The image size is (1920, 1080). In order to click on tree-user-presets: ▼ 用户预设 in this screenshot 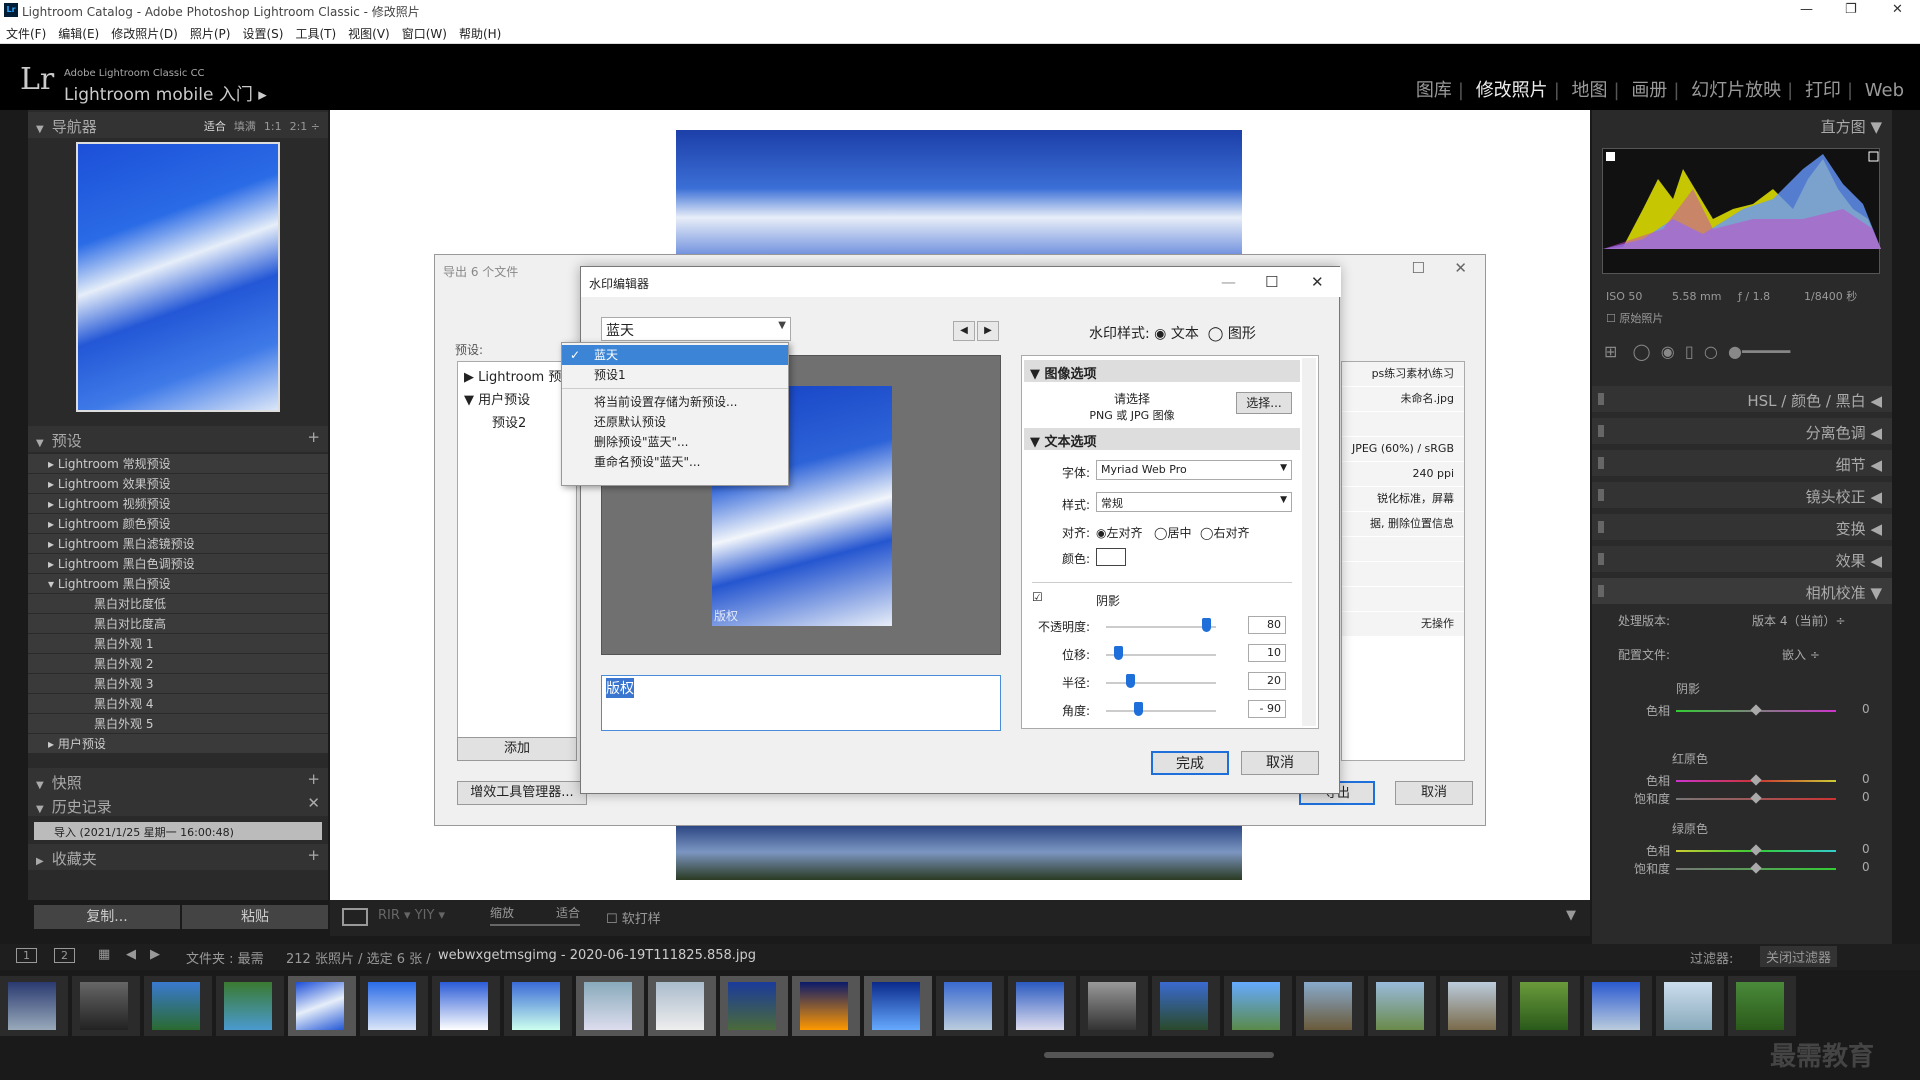, I will do `click(517, 398)`.